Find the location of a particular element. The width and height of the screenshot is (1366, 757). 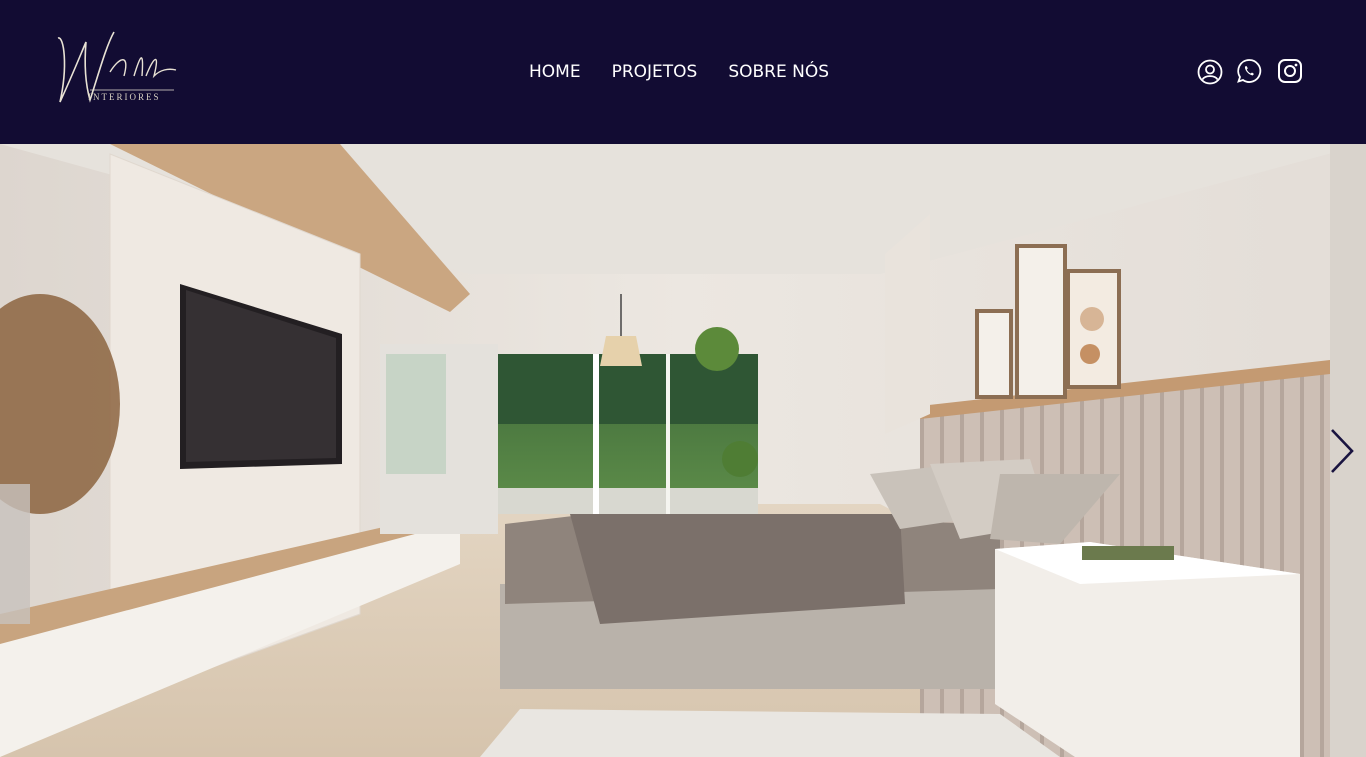

chevron-right-icon is located at coordinates (1342, 451).